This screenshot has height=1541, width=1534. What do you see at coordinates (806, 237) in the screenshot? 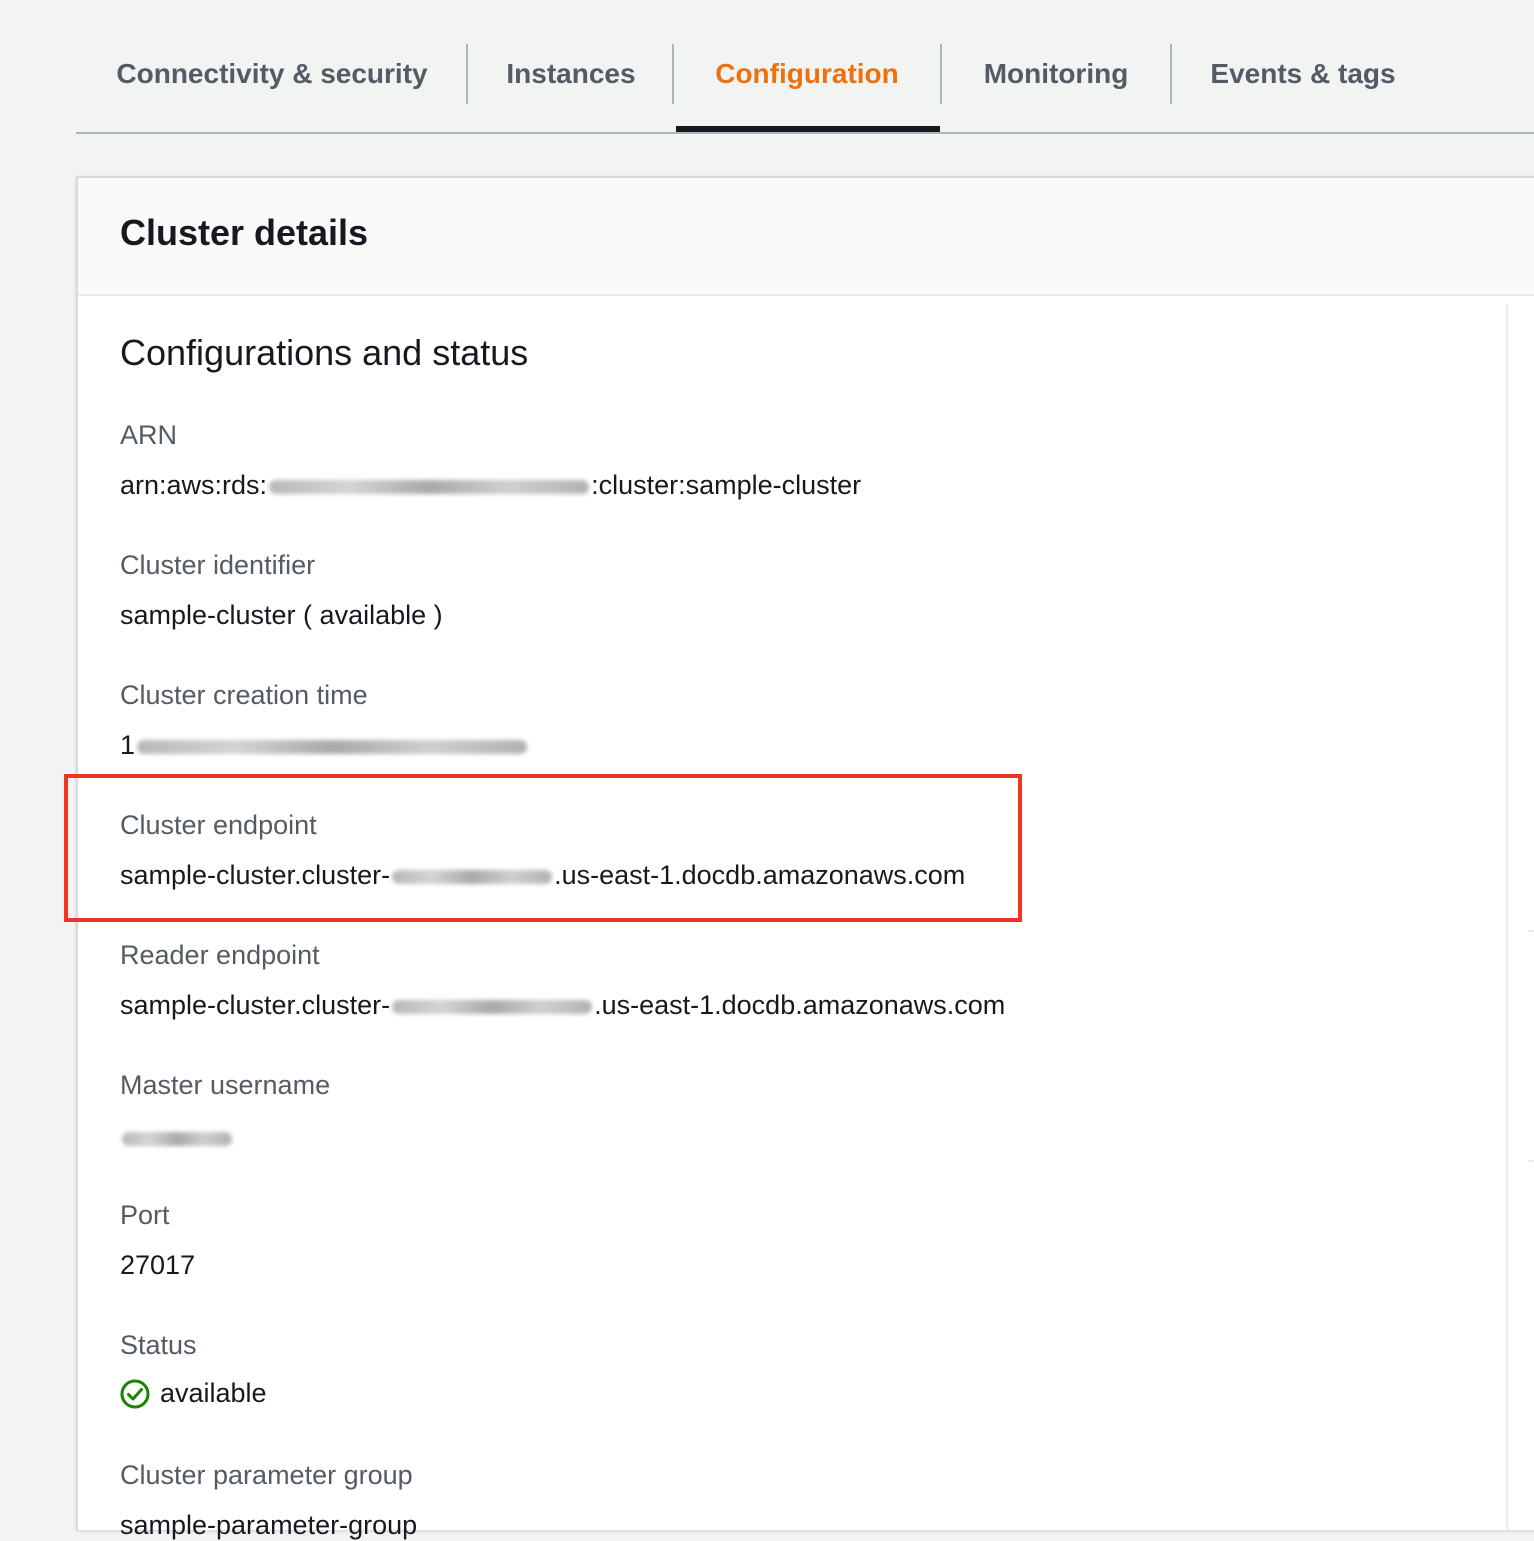
I see `card-header: Cluster details` at bounding box center [806, 237].